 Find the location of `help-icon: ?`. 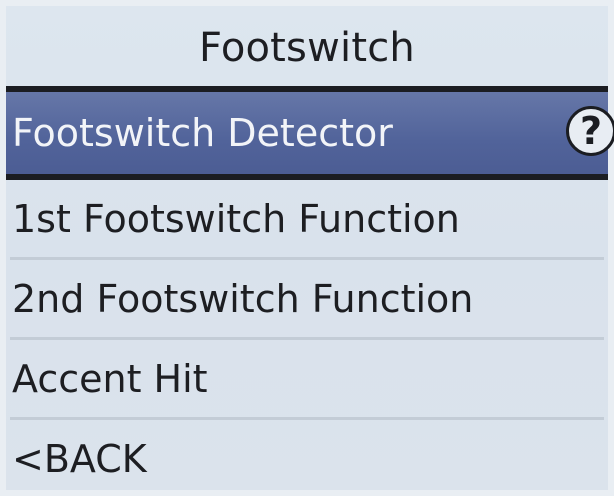

help-icon: ? is located at coordinates (590, 131).